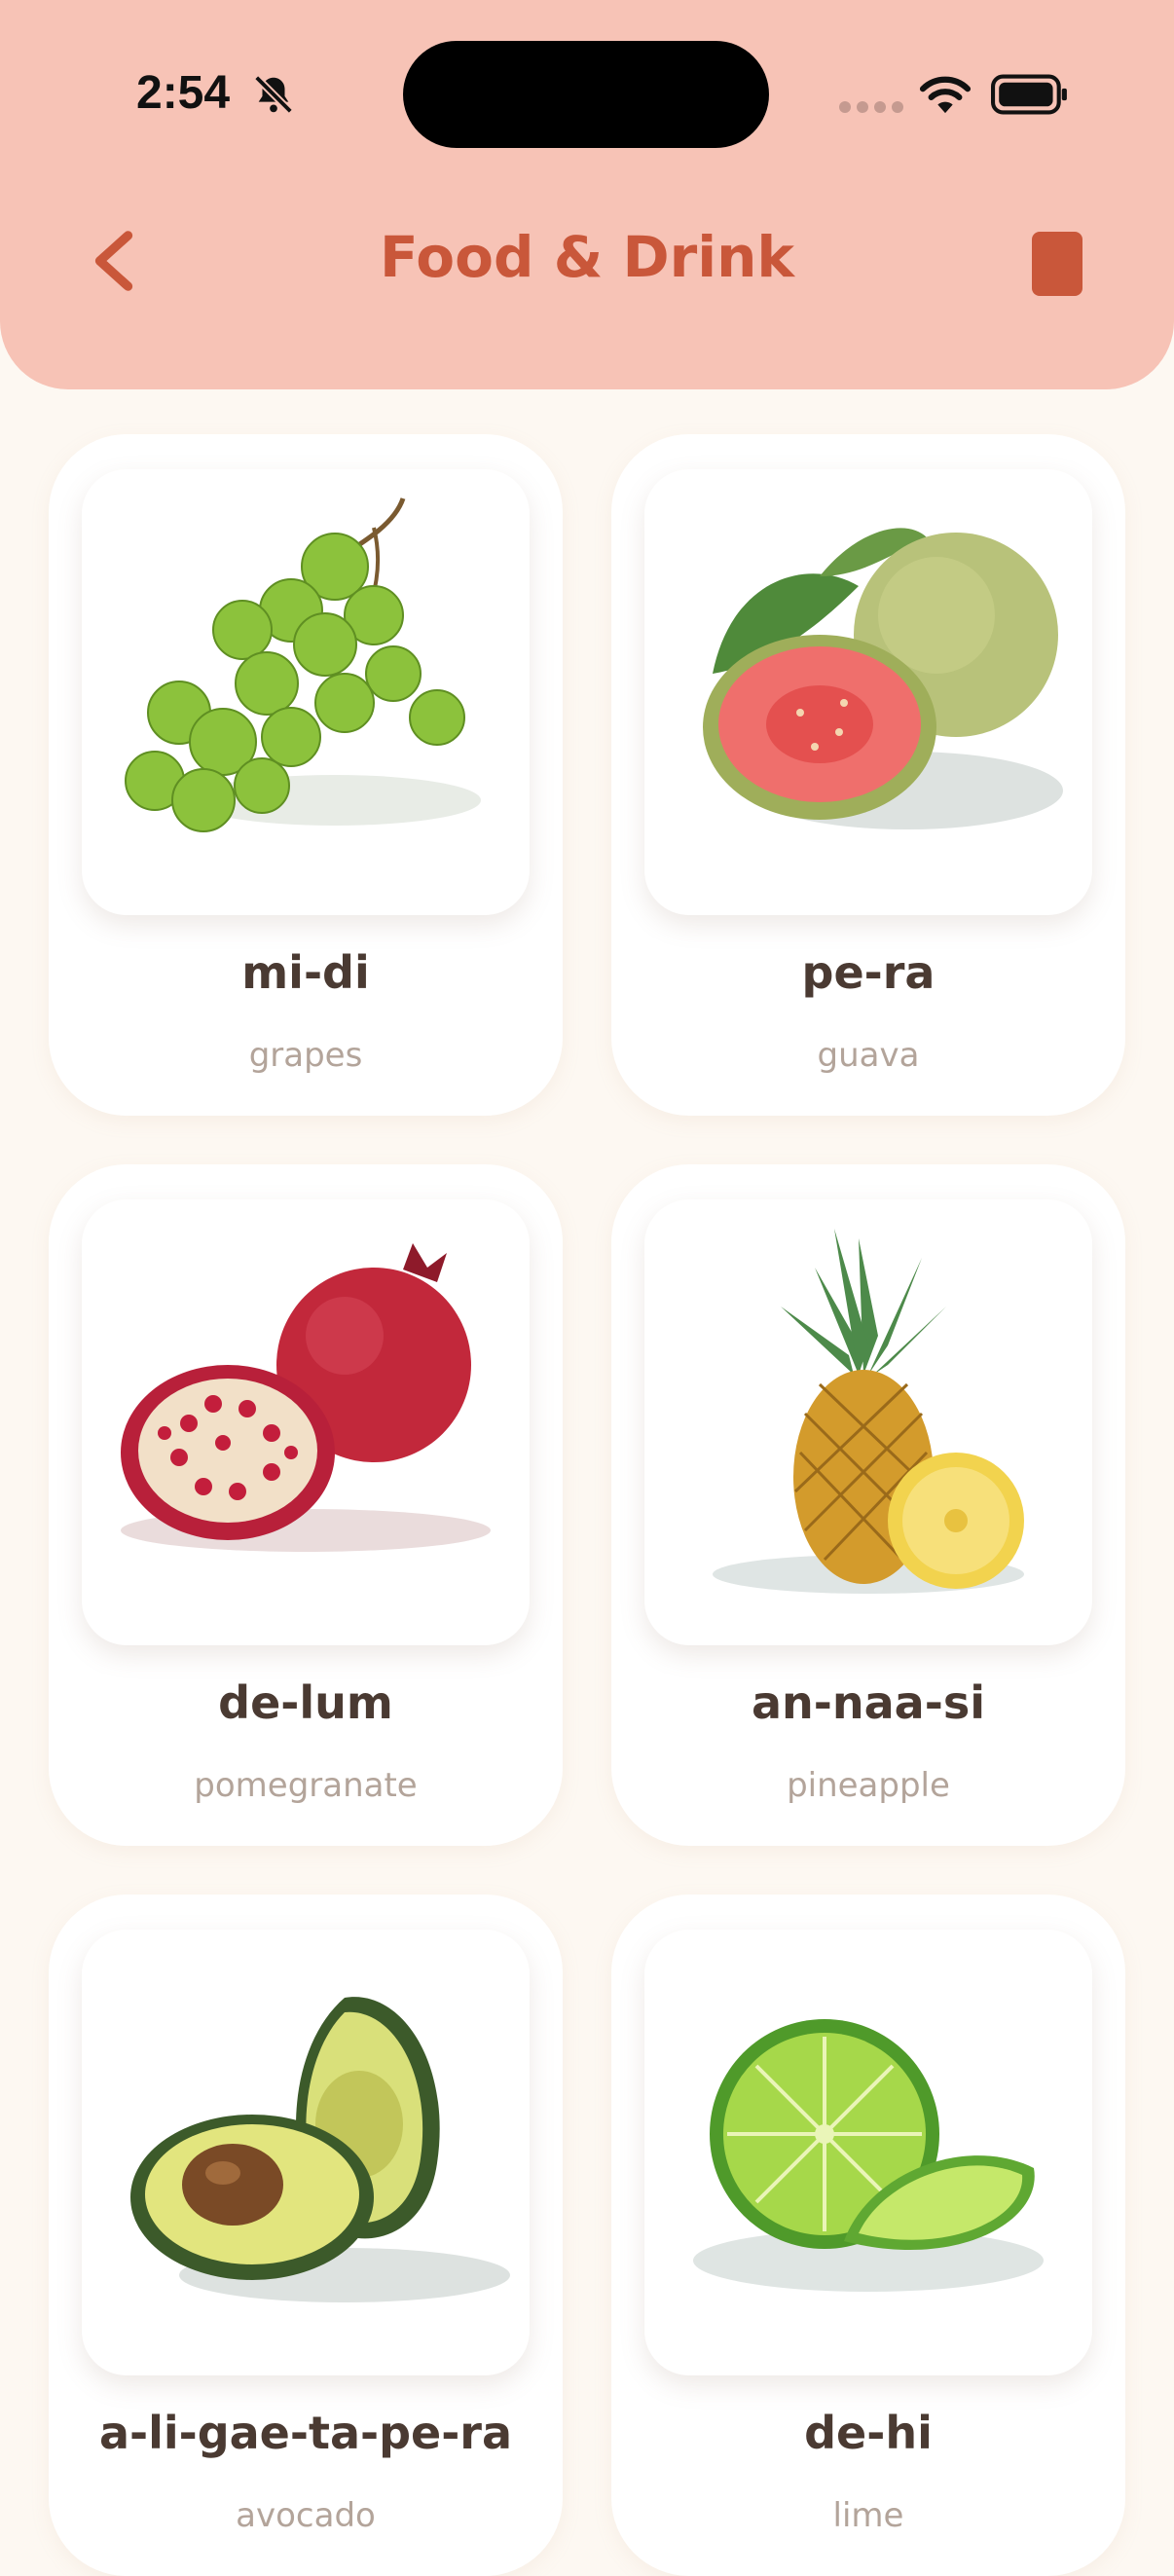  I want to click on pineapple-icon, so click(868, 1411).